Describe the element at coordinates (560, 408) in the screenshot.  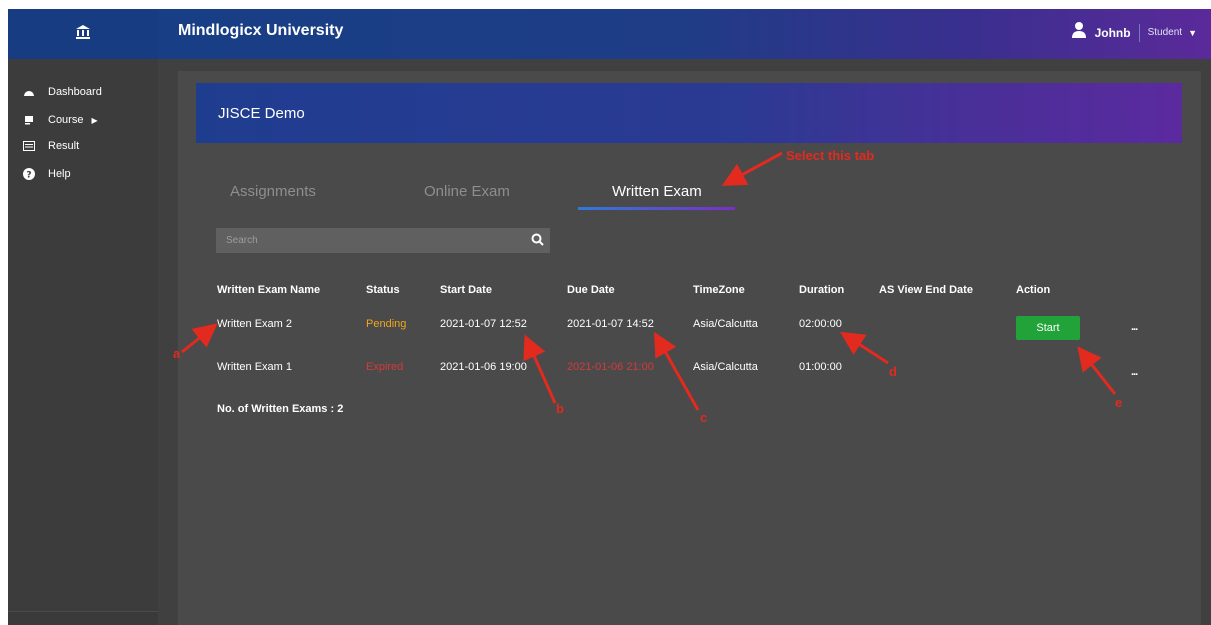
I see `annotation-b: b` at that location.